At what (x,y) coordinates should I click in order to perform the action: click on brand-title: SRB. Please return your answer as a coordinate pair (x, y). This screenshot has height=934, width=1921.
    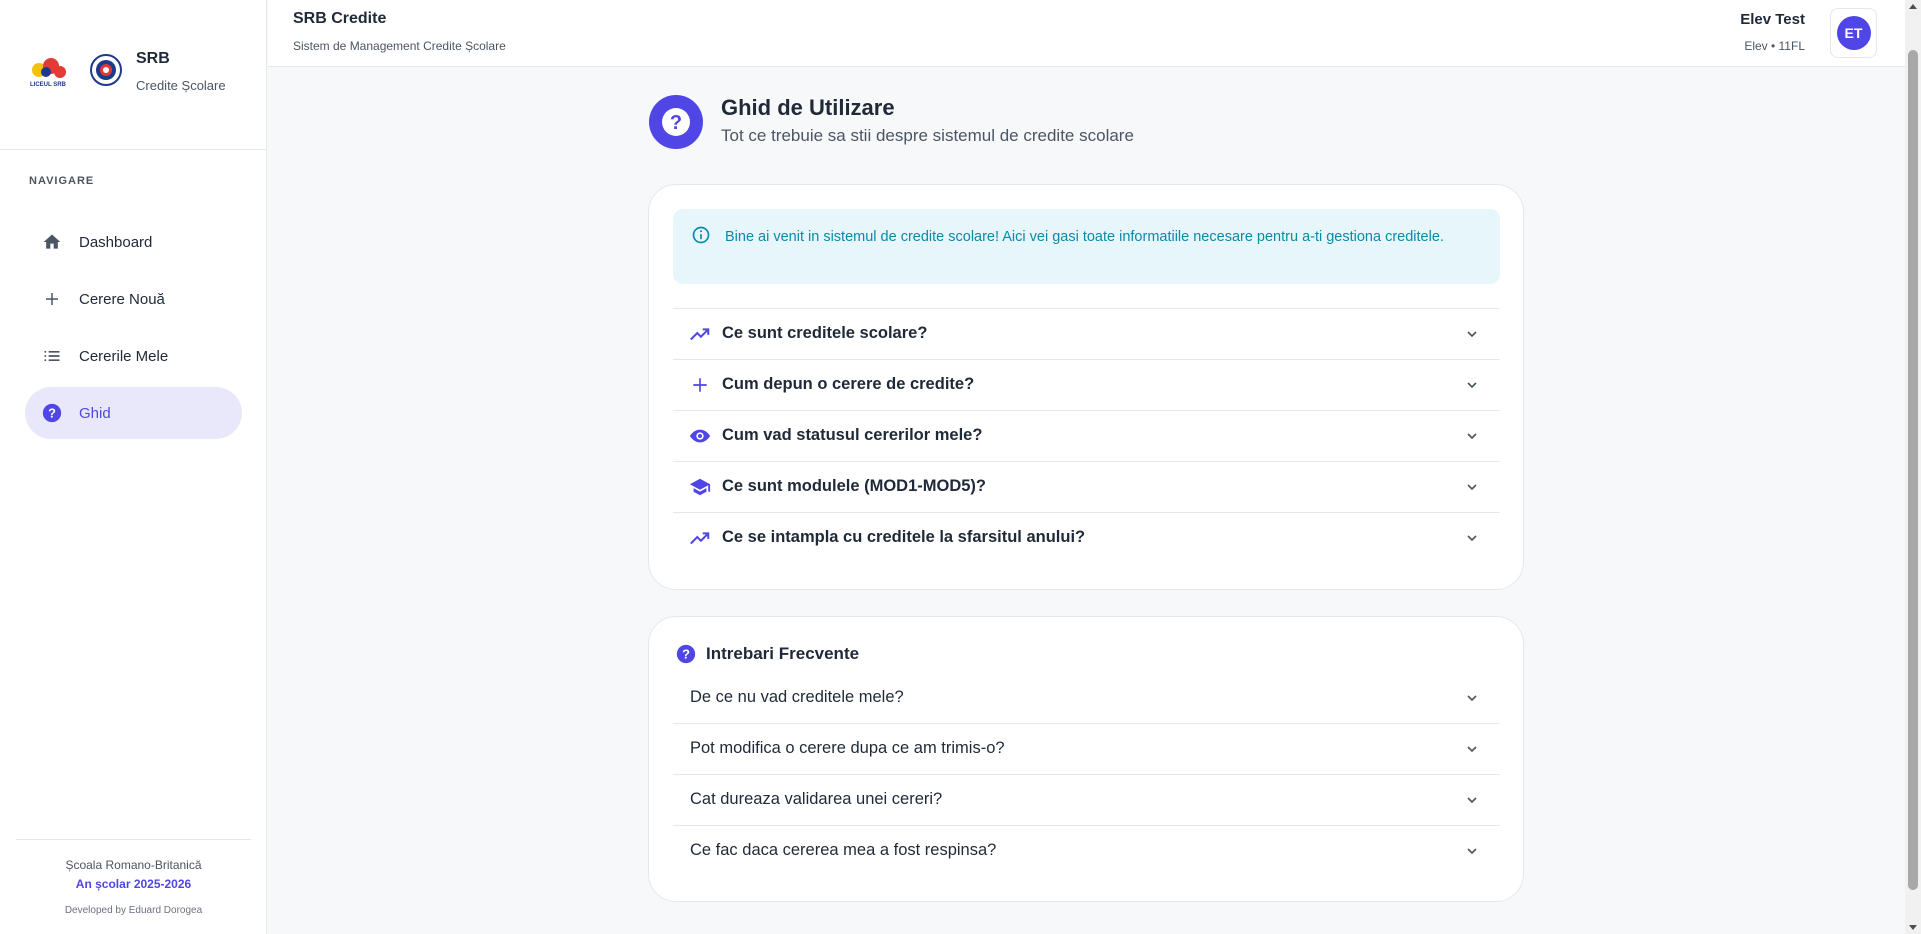
    Looking at the image, I should click on (153, 58).